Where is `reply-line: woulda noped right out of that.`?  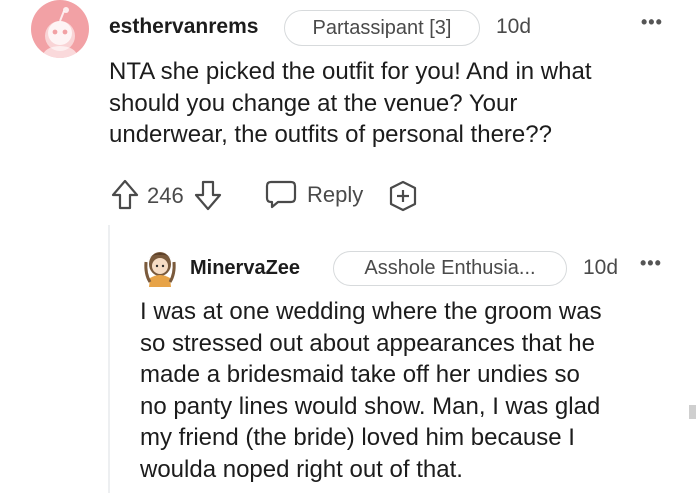 reply-line: woulda noped right out of that. is located at coordinates (301, 469).